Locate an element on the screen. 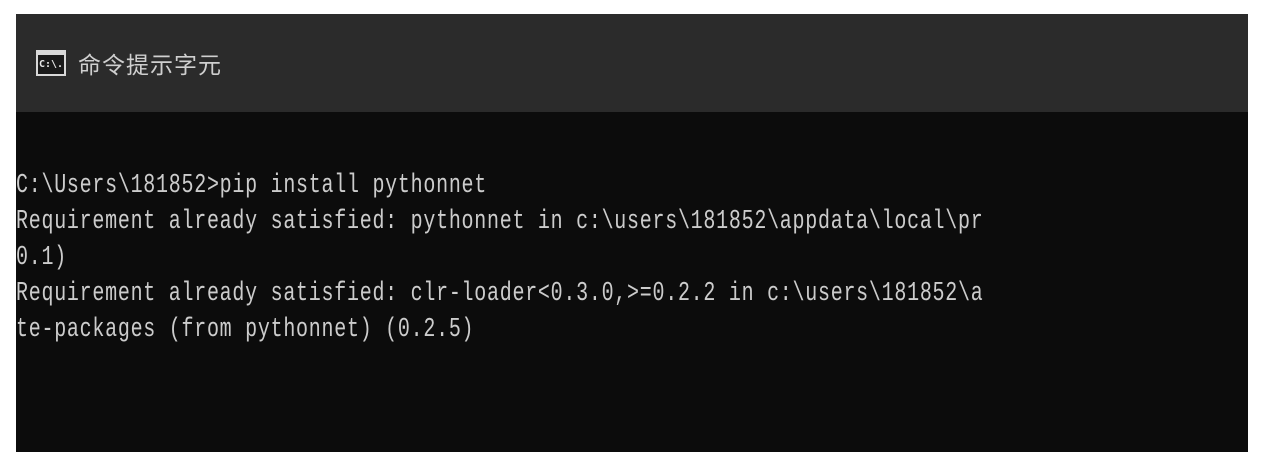  cmd-icon-label: C:\. is located at coordinates (51, 64).